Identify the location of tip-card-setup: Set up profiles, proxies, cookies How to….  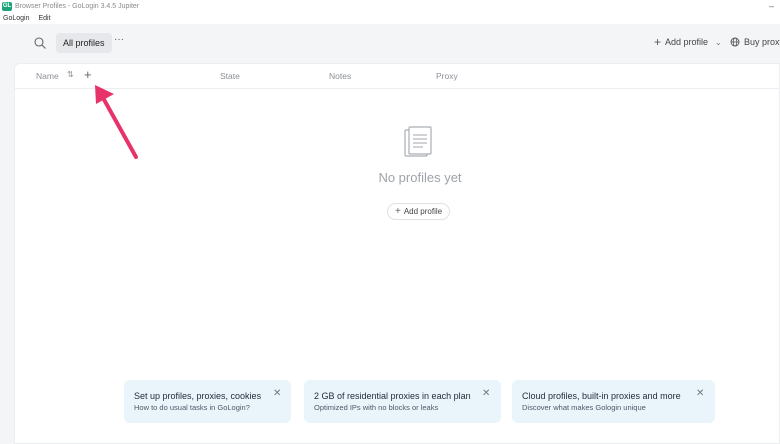
(207, 401).